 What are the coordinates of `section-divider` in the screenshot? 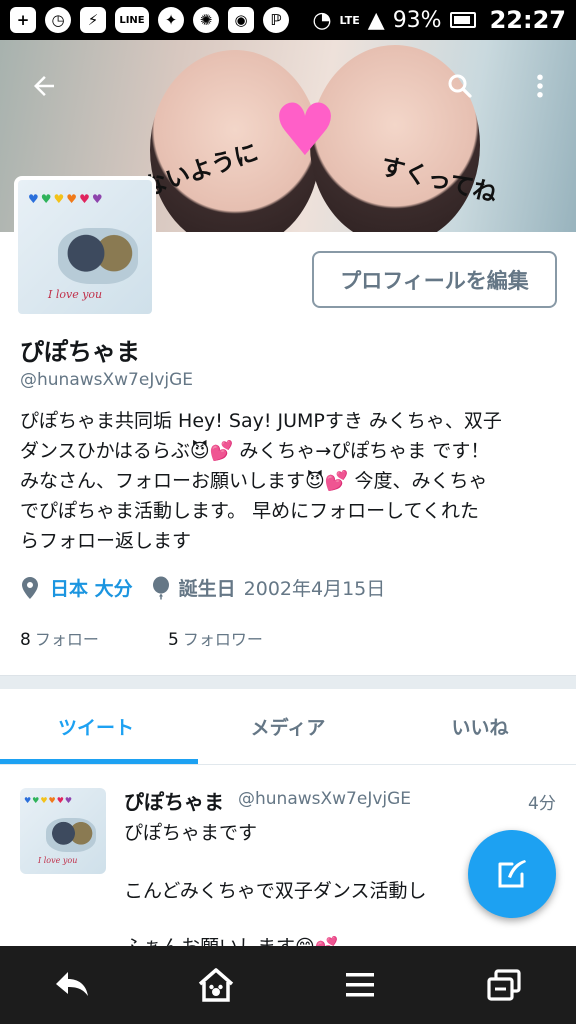 It's located at (288, 682).